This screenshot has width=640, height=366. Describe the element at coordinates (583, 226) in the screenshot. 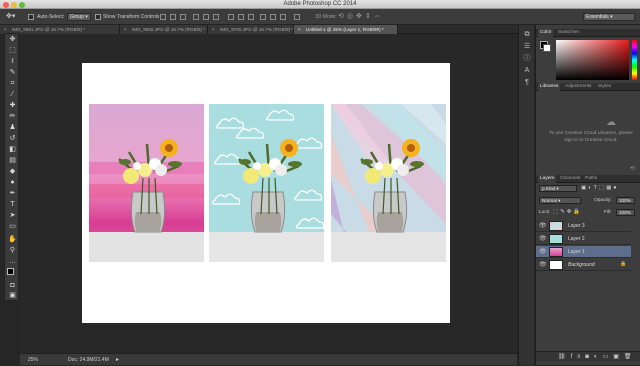

I see `layer-row-layer-3: 👁 Layer 3` at that location.